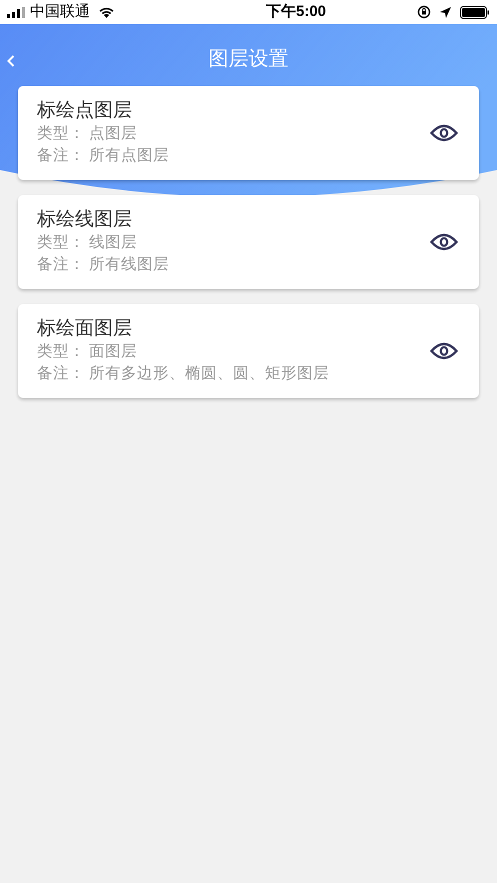  I want to click on back-icon, so click(11, 61).